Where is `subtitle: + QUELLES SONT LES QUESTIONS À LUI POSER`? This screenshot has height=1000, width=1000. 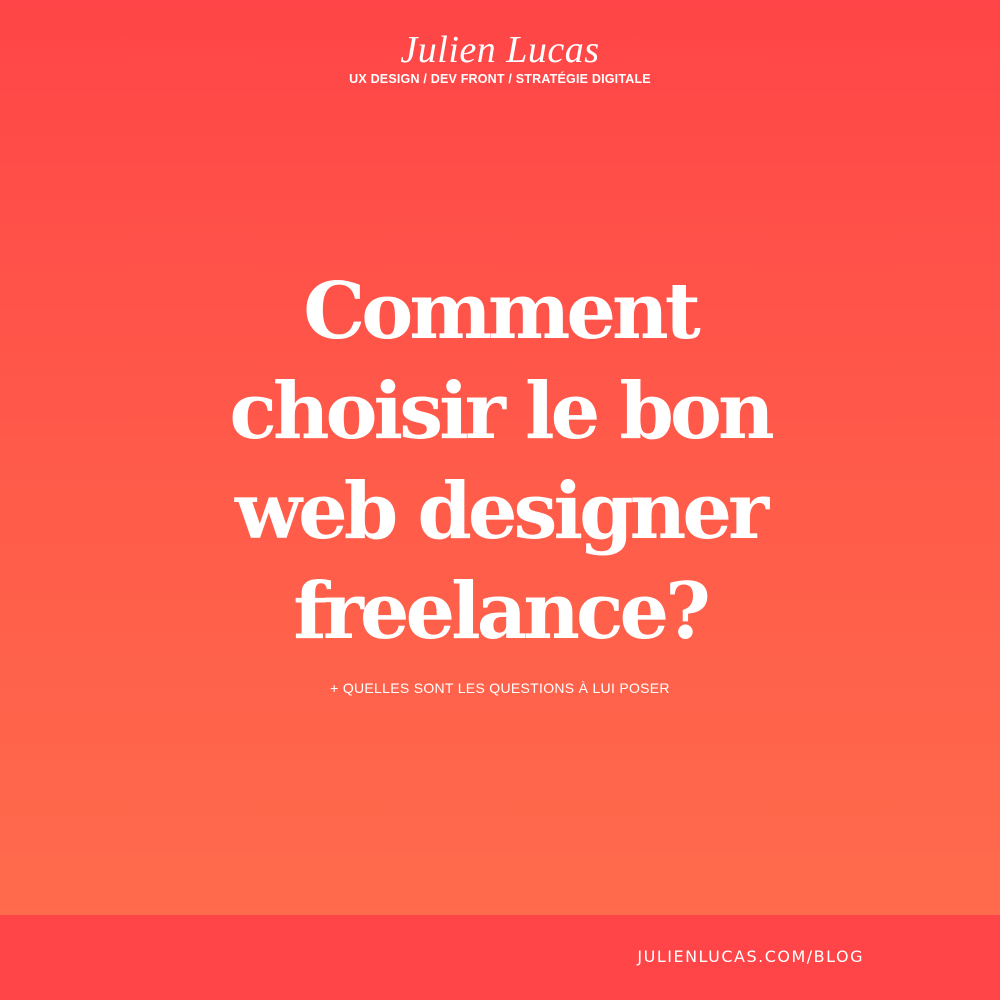
subtitle: + QUELLES SONT LES QUESTIONS À LUI POSER is located at coordinates (500, 688).